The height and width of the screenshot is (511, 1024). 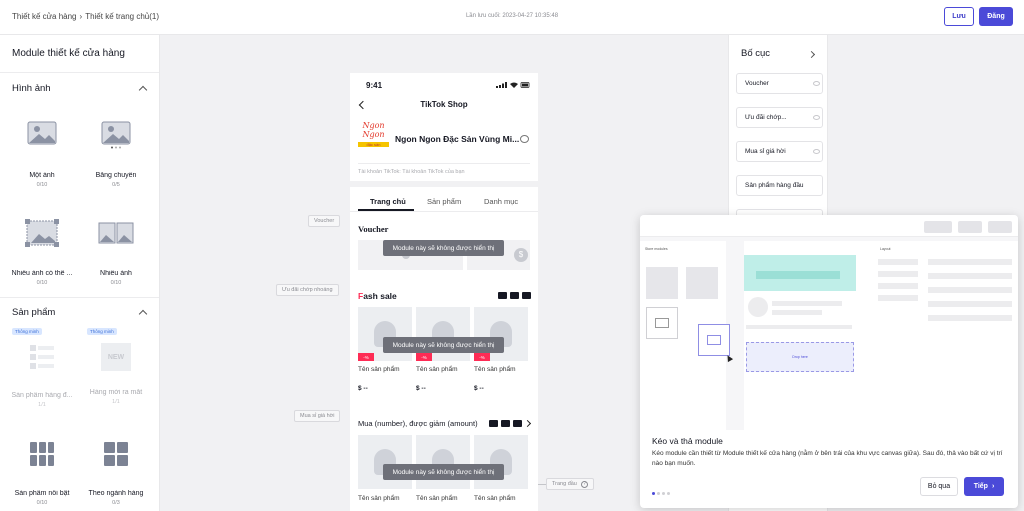 What do you see at coordinates (42, 454) in the screenshot?
I see `grid-icon` at bounding box center [42, 454].